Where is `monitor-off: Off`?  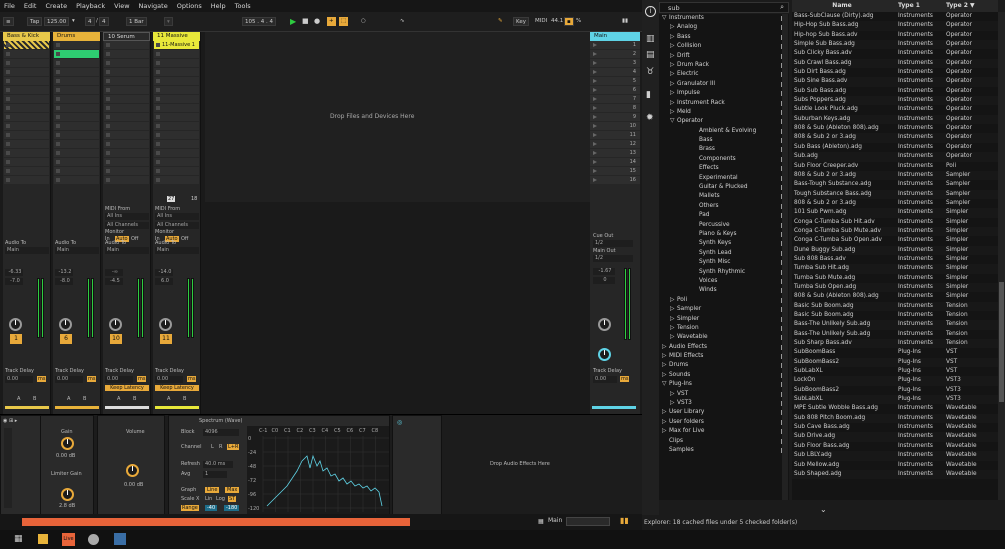 monitor-off: Off is located at coordinates (134, 239).